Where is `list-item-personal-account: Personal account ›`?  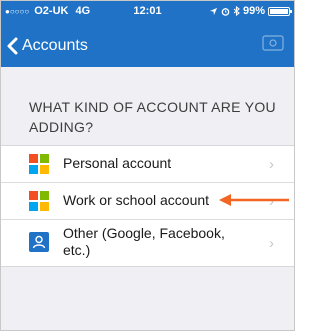
list-item-personal-account: Personal account › is located at coordinates (147, 164).